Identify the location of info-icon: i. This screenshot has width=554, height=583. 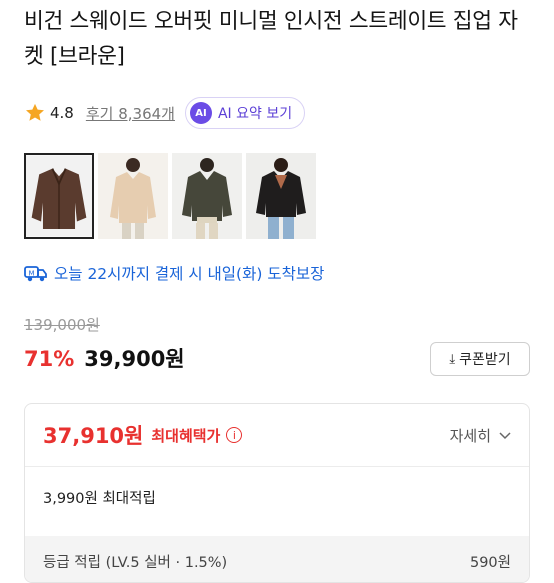
(234, 435).